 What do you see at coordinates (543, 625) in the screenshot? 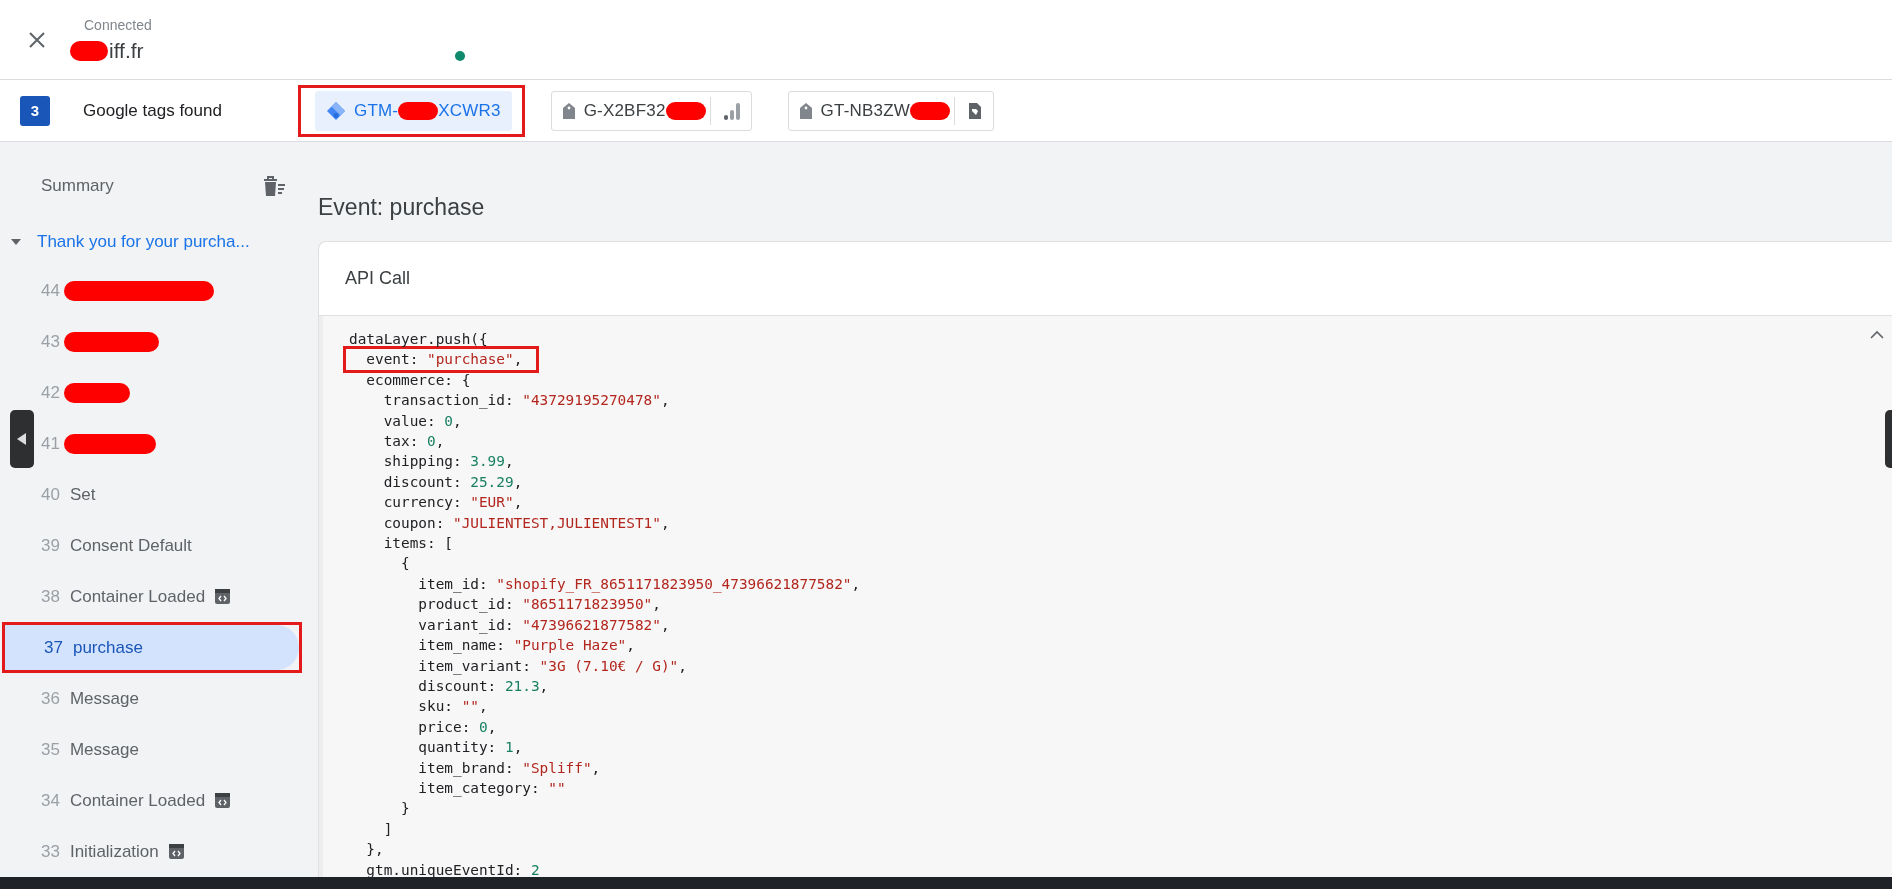
I see `code-line: variant_id: "47396621877582",` at bounding box center [543, 625].